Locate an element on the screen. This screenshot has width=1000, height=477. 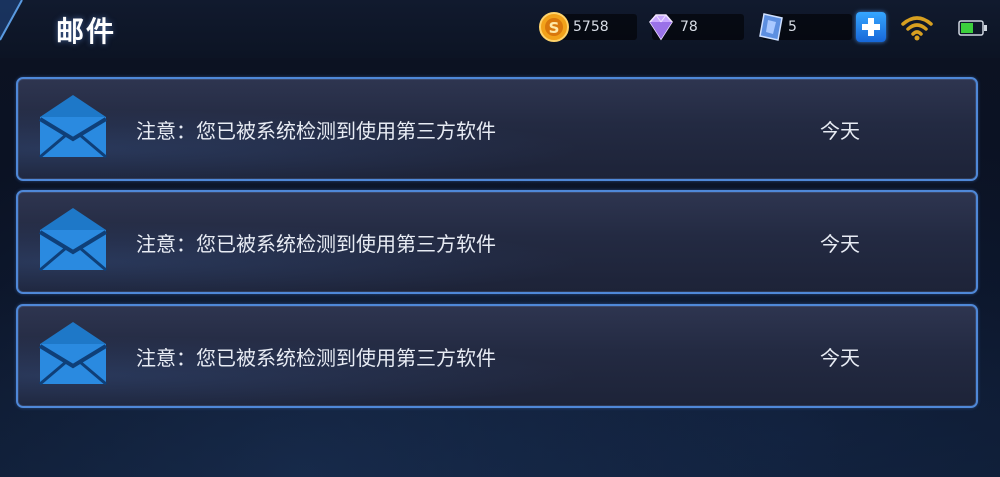
gold-counter: S 5758 is located at coordinates (588, 27).